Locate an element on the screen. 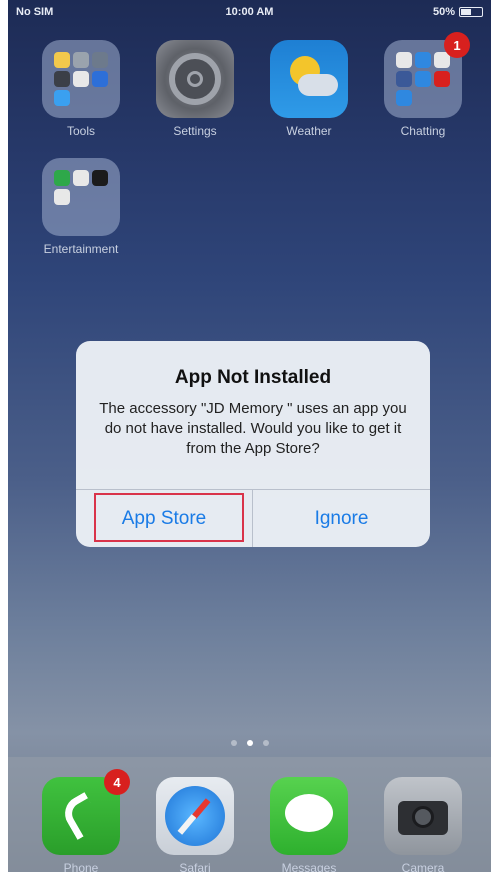 The image size is (499, 879). app-label: Camera is located at coordinates (423, 866).